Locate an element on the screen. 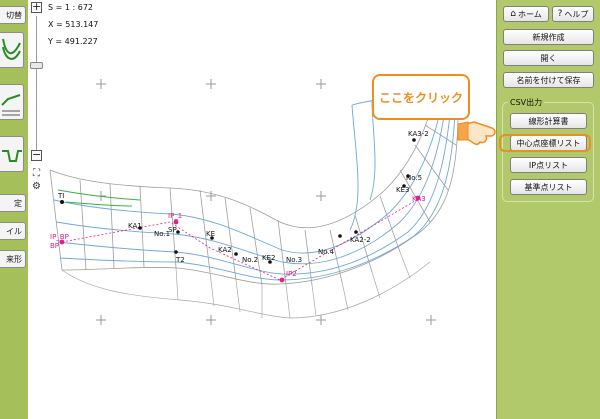 Image resolution: width=600 pixels, height=419 pixels. switch-button: 切替 is located at coordinates (13, 15).